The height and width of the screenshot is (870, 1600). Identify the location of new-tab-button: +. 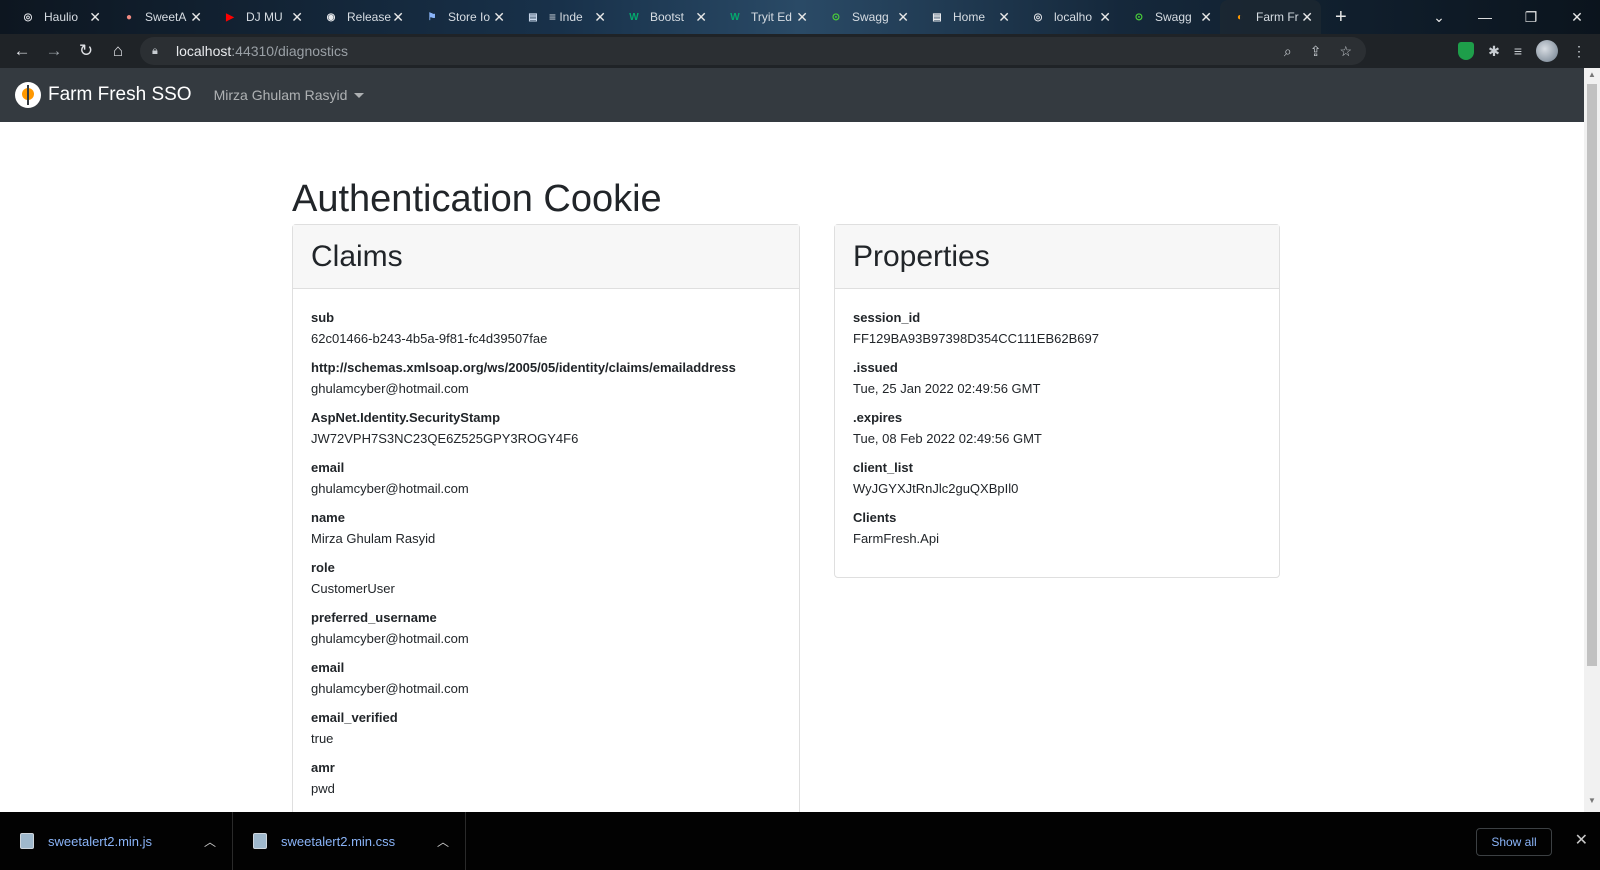
(1341, 17).